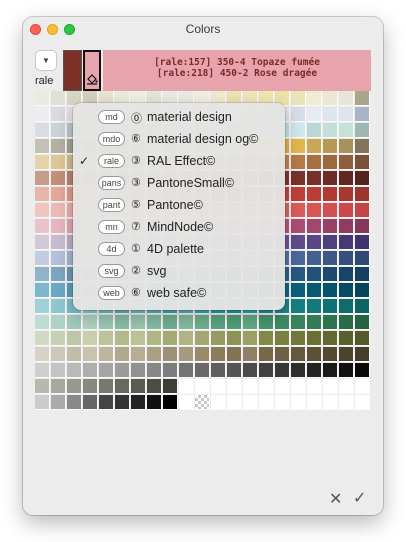  I want to click on palette-menu-item-rale: ✓ rale ③ RAL Effect©, so click(179, 162).